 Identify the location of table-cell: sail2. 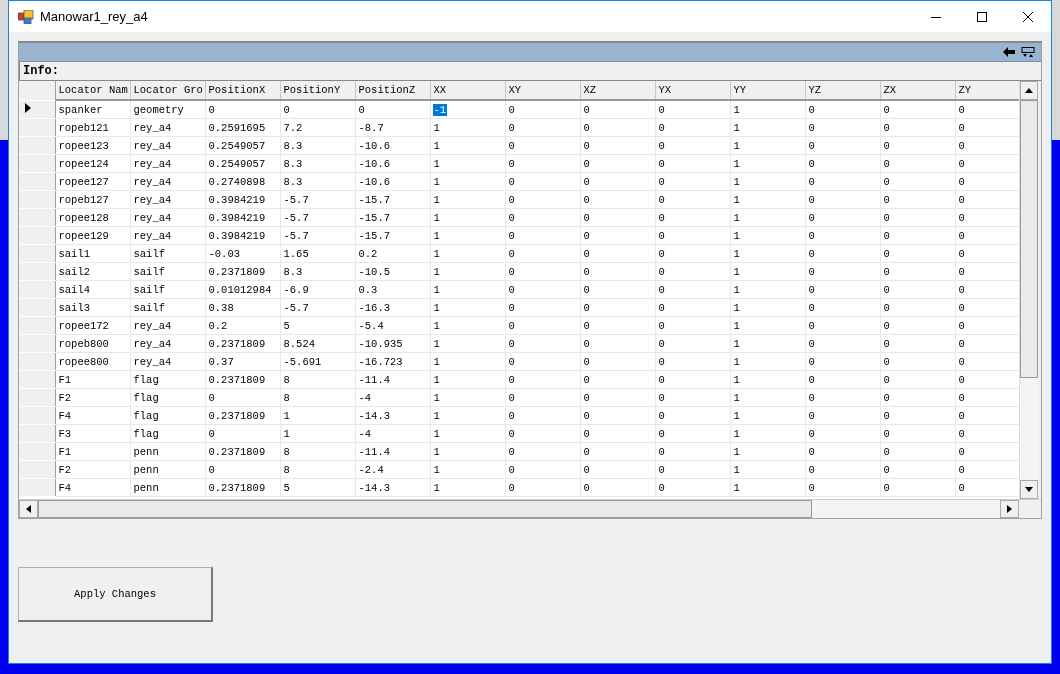
(74, 271).